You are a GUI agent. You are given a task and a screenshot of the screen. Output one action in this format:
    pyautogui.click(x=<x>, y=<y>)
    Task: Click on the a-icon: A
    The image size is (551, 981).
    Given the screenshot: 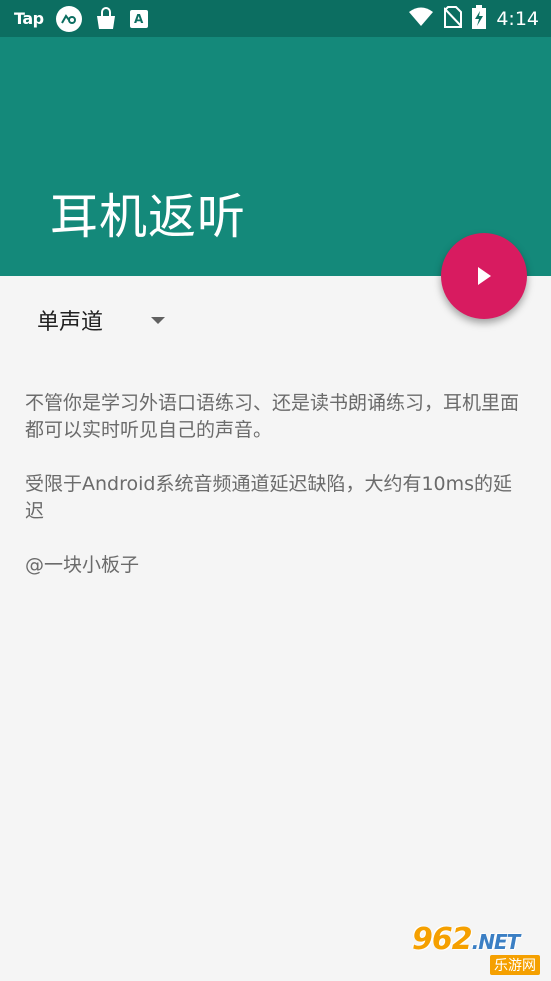 What is the action you would take?
    pyautogui.click(x=138, y=18)
    